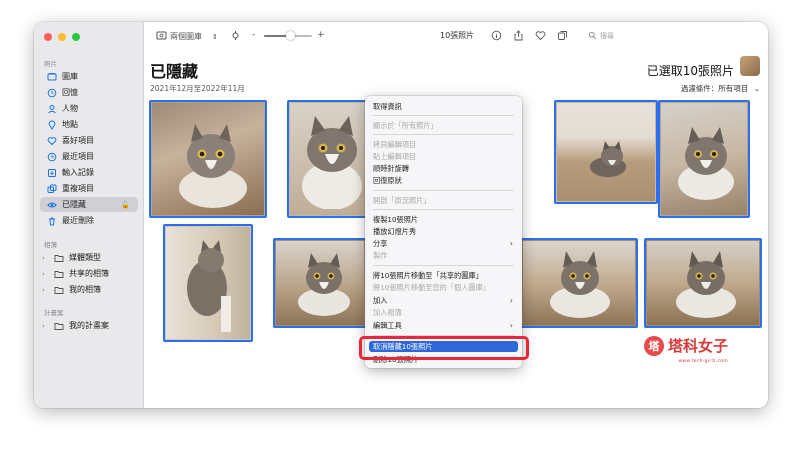  I want to click on search-input: 搜尋, so click(607, 36).